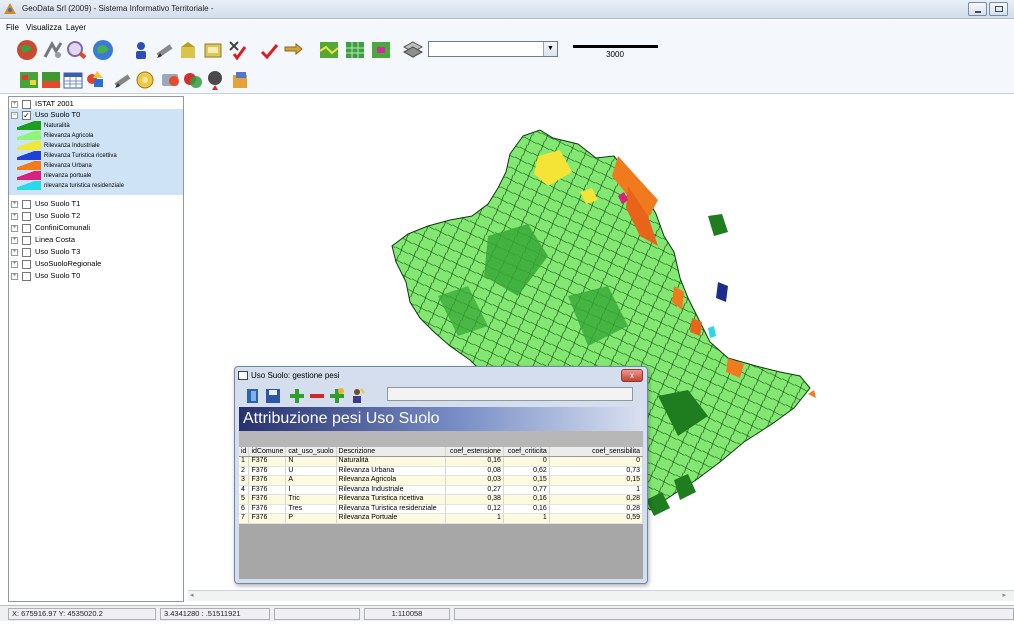 The height and width of the screenshot is (641, 1014). Describe the element at coordinates (441, 461) in the screenshot. I see `table-row: 1 F376 N Naturalità 0,16 0 0` at that location.